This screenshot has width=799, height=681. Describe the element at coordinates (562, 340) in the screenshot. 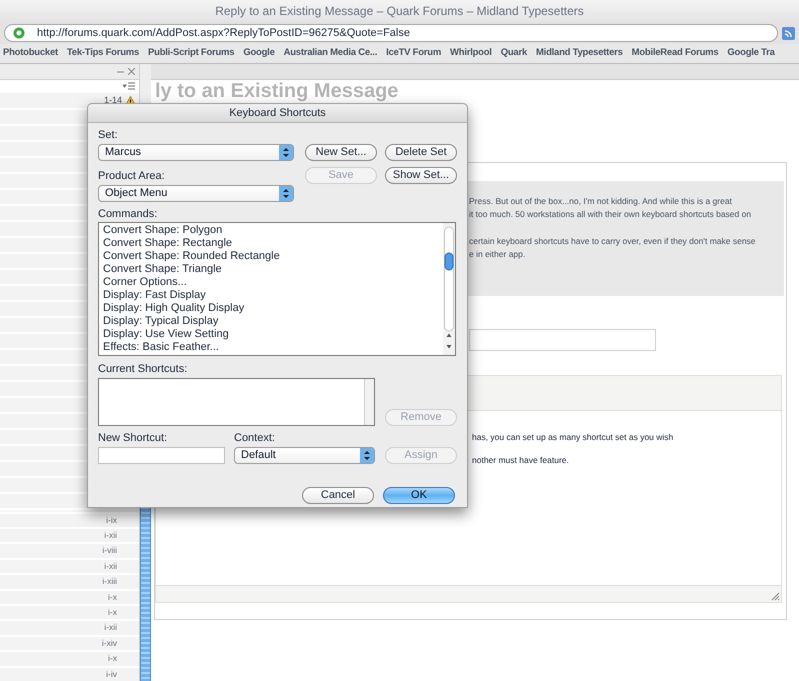

I see `subject-field` at that location.